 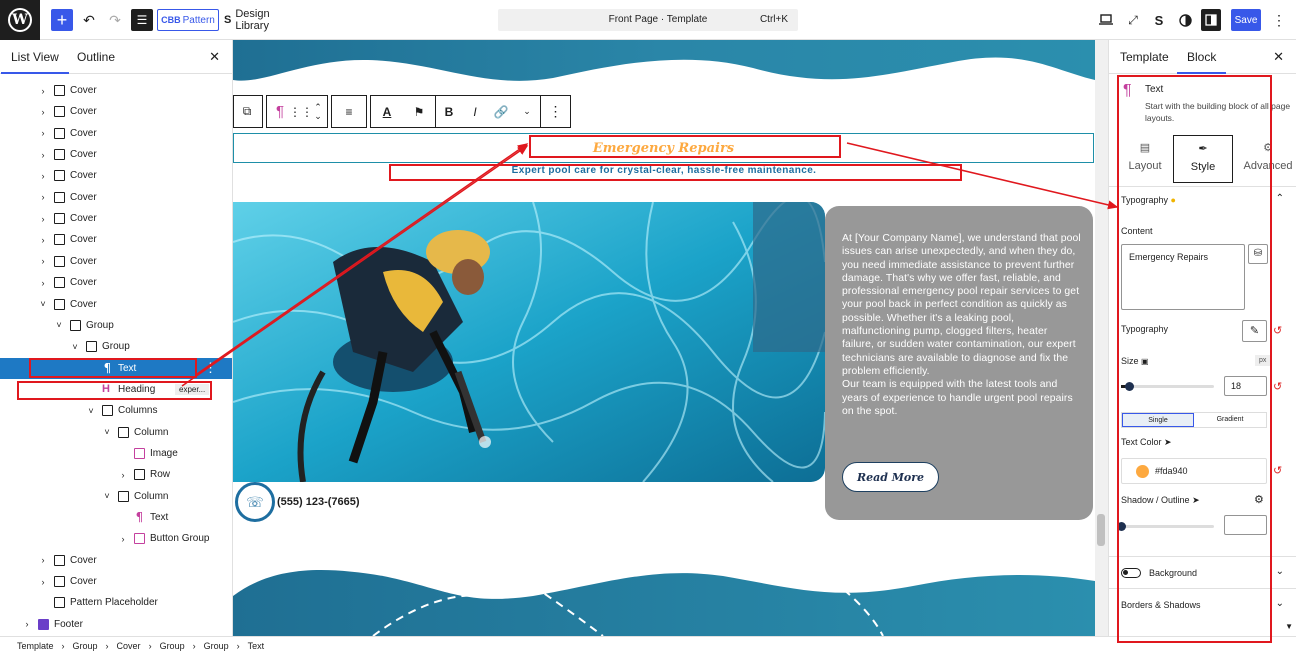 What do you see at coordinates (501, 111) in the screenshot?
I see `link-icon: 🔗` at bounding box center [501, 111].